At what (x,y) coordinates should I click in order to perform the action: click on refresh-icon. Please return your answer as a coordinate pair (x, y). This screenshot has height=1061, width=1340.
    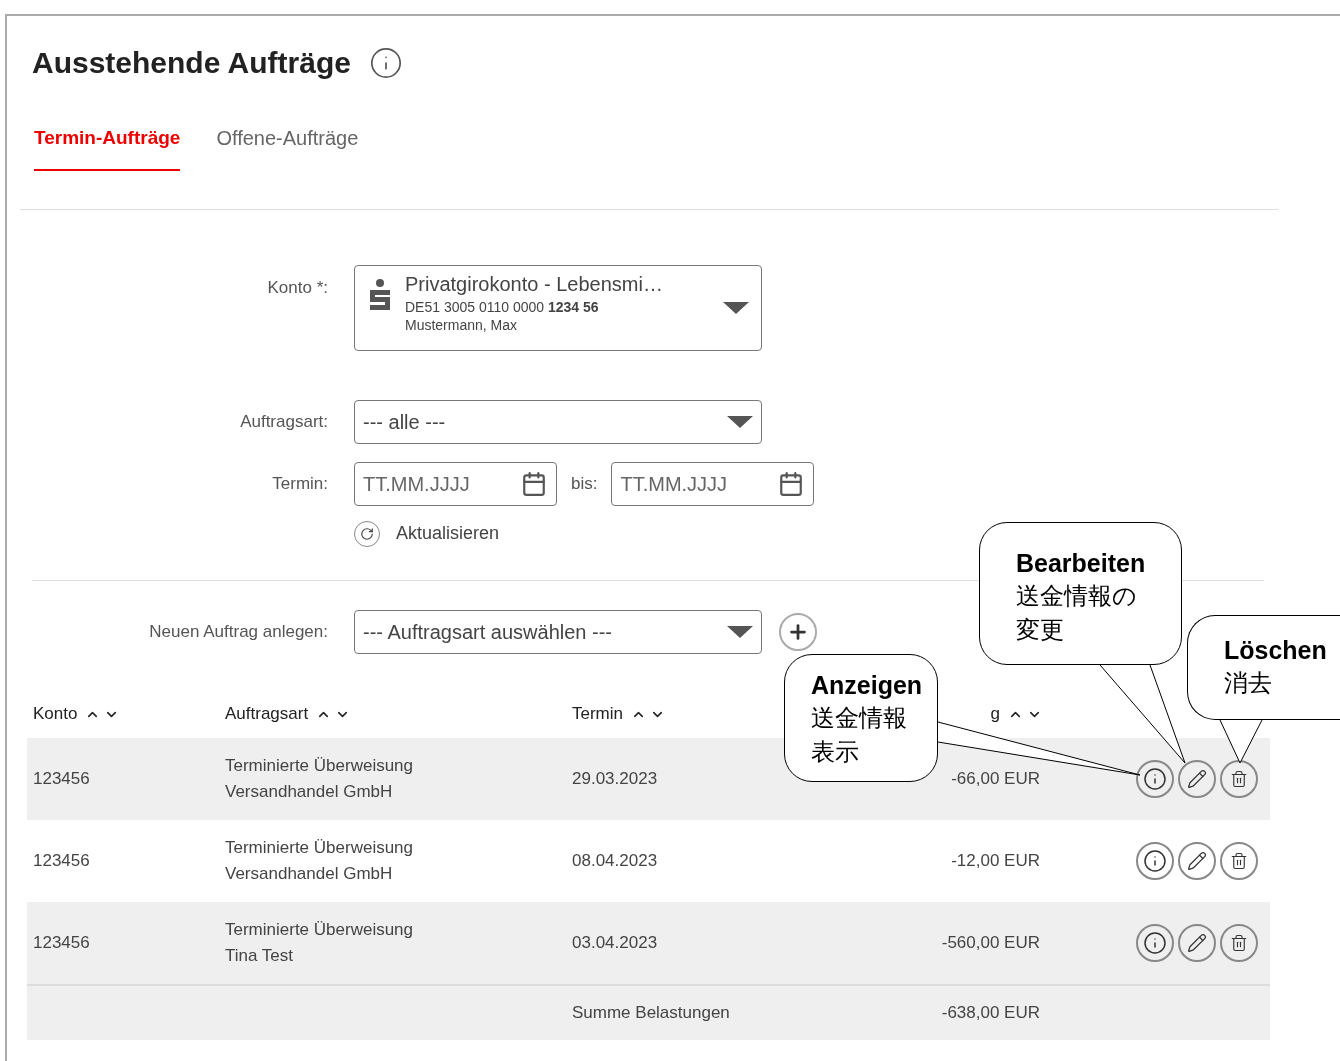
    Looking at the image, I should click on (367, 533).